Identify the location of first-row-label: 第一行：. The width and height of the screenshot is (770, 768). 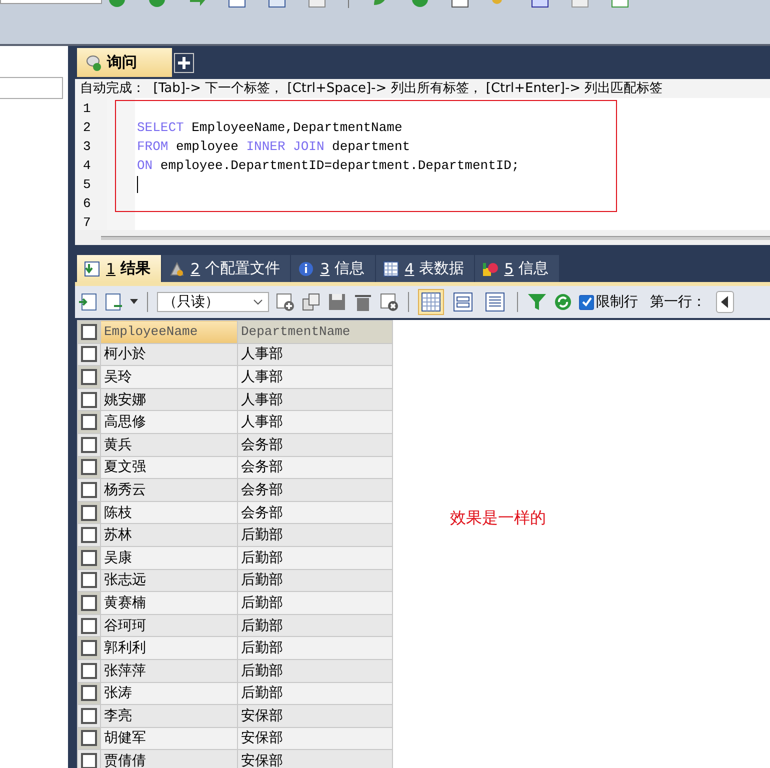
(678, 302).